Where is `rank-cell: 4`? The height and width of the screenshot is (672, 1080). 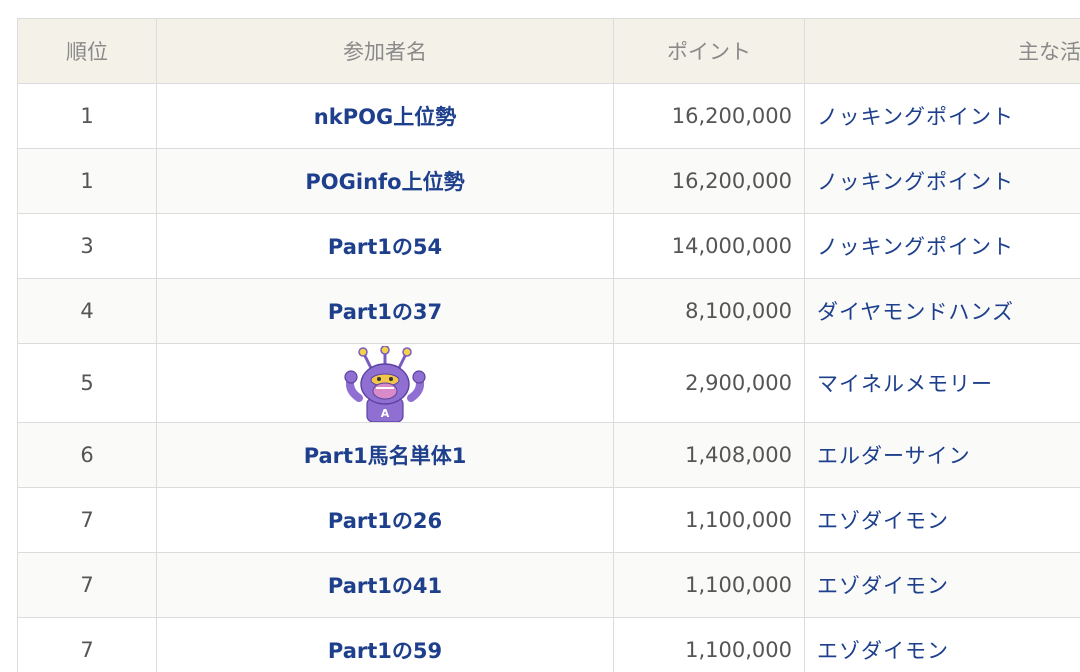
rank-cell: 4 is located at coordinates (87, 311).